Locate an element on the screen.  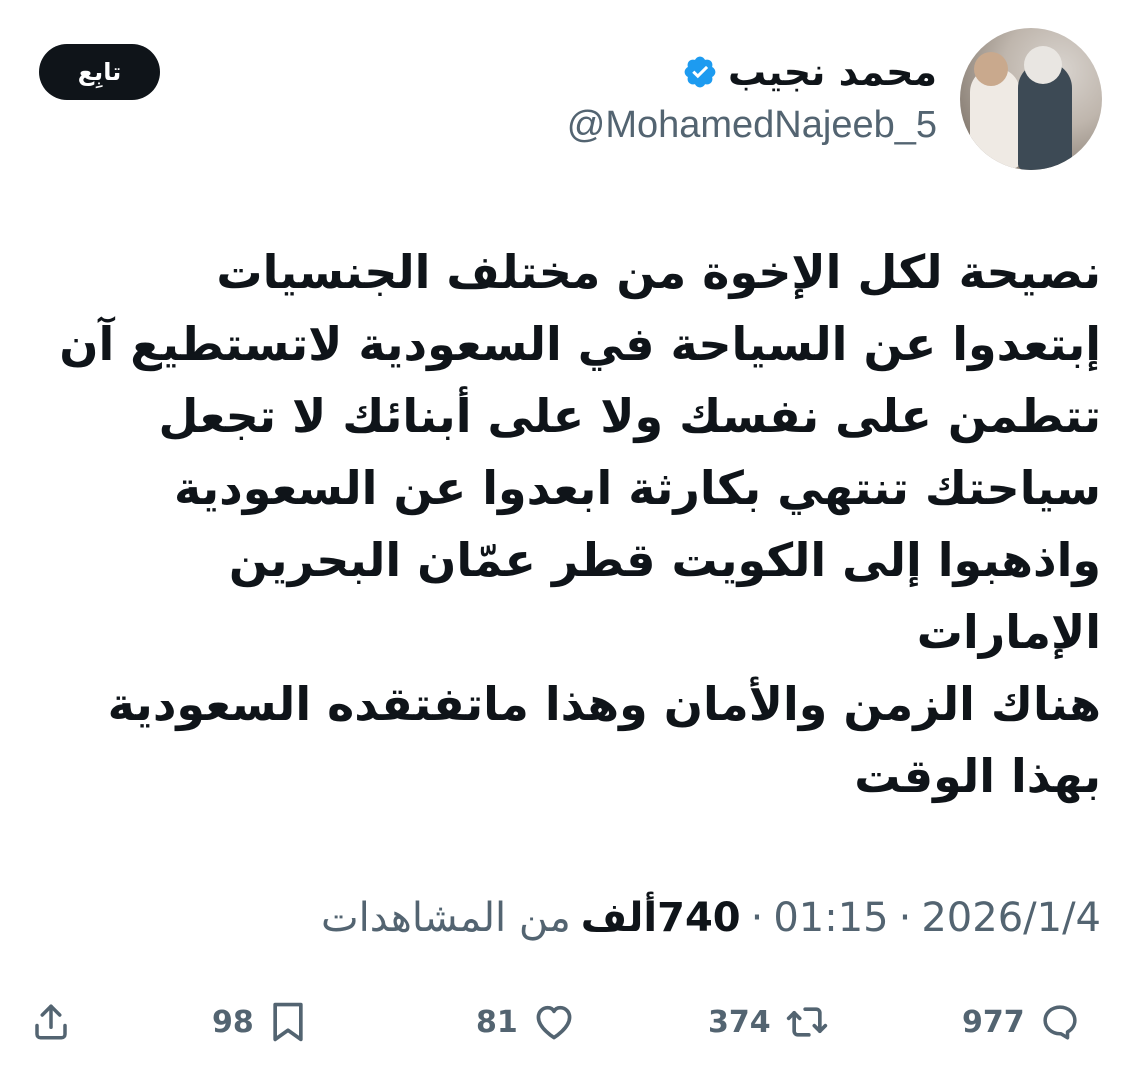
tweet-time: 01:15 is located at coordinates (830, 918).